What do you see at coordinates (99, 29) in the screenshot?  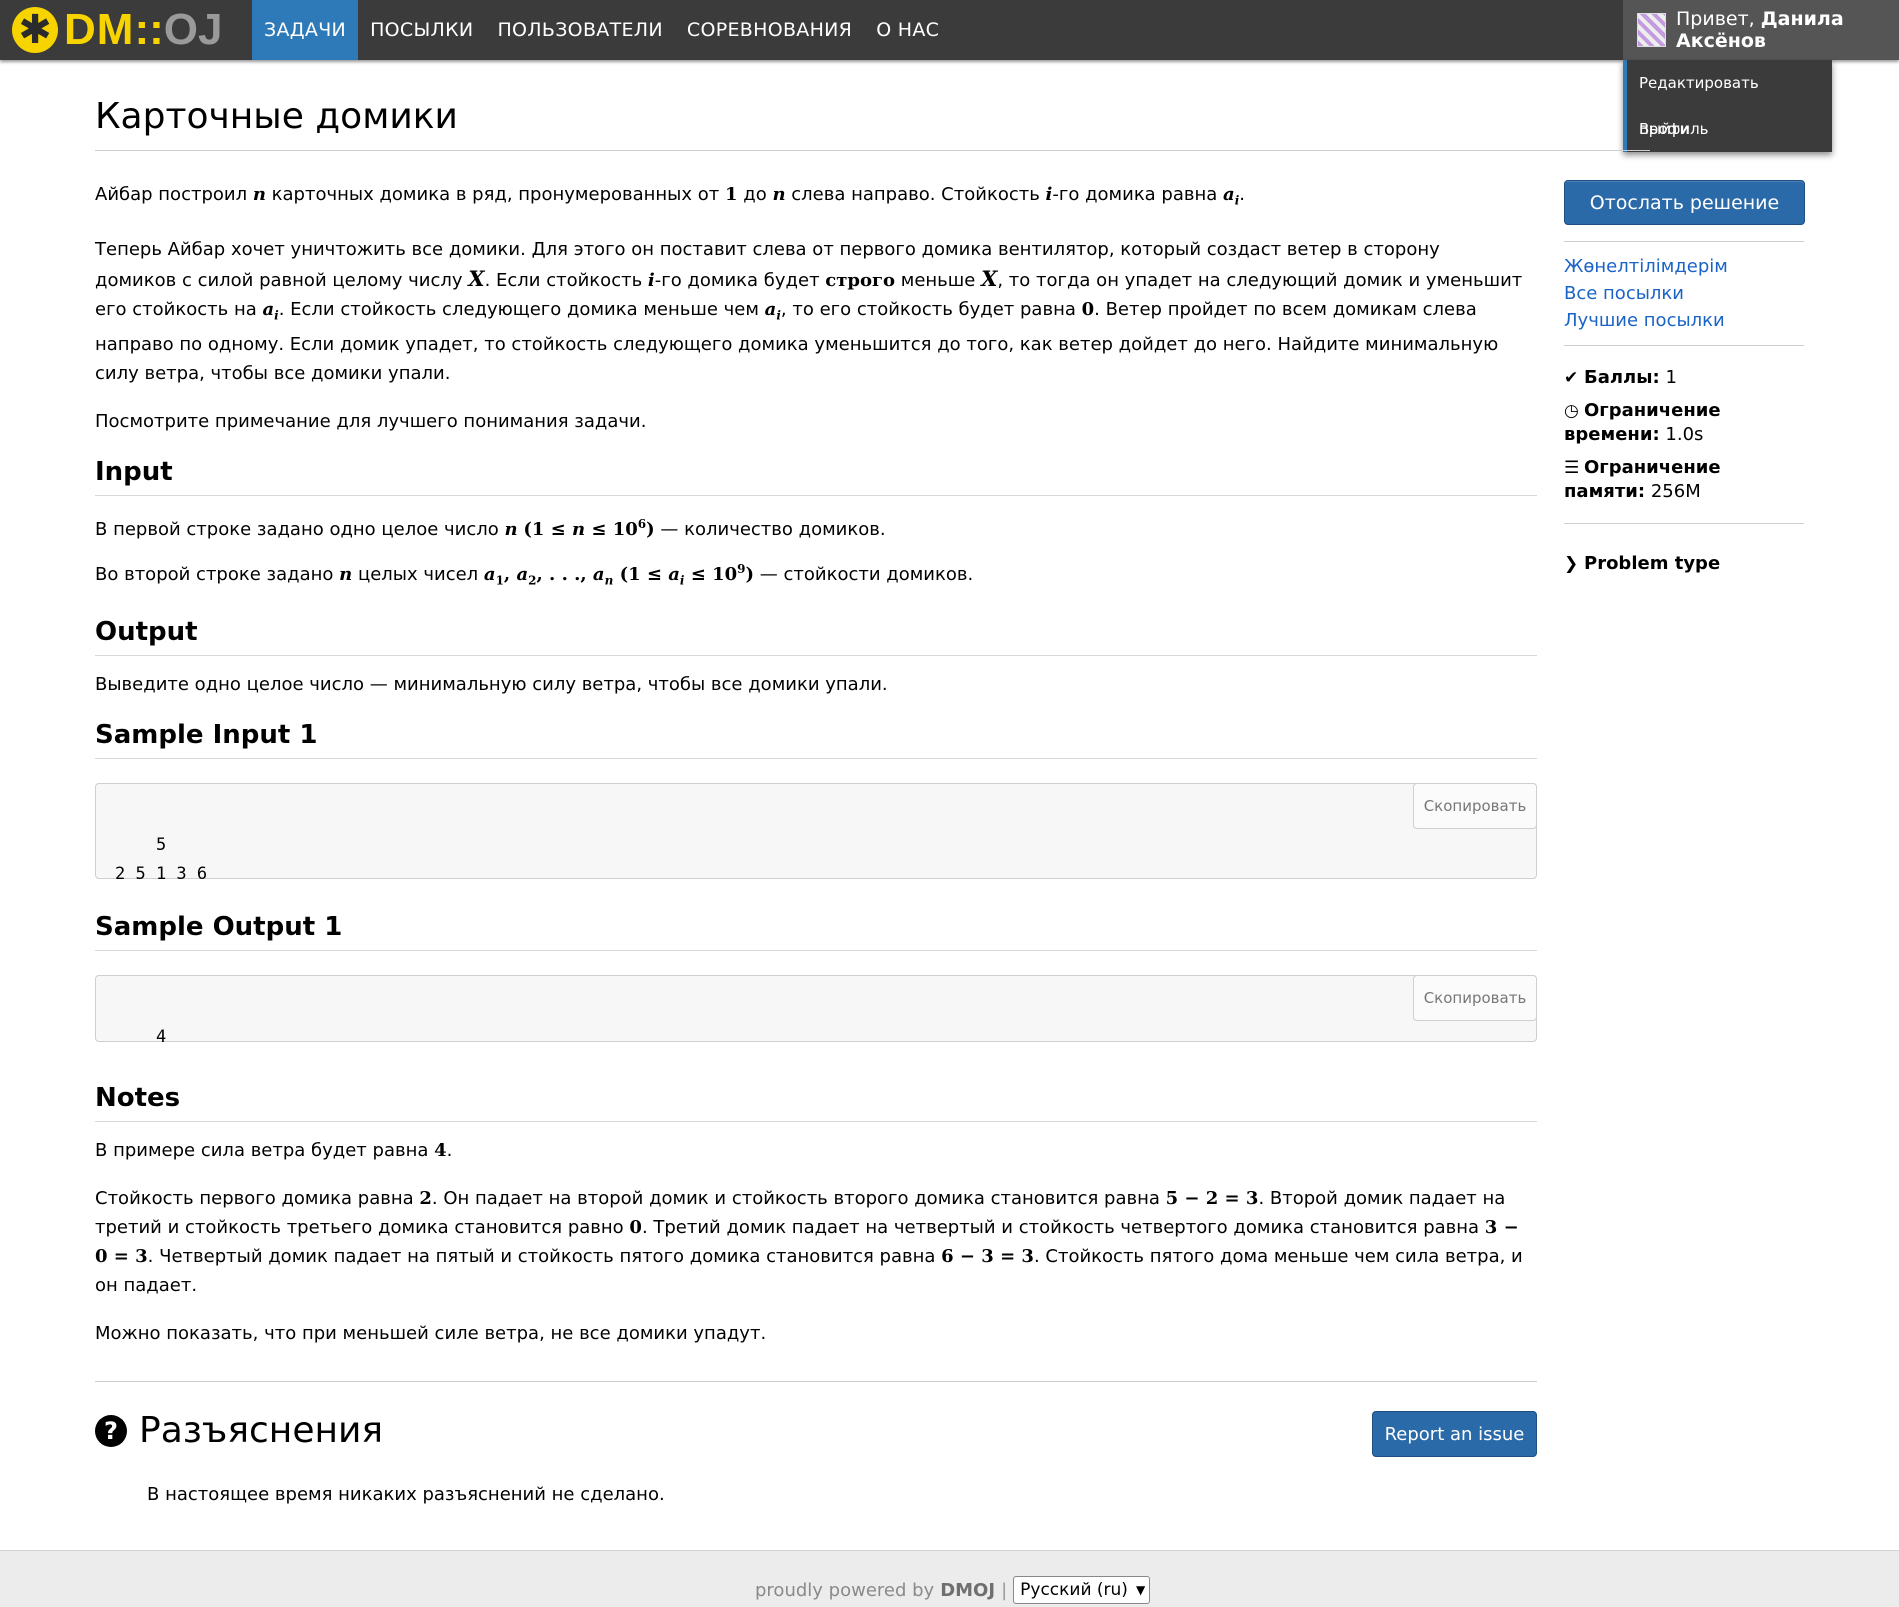 I see `logo-dm: DM` at bounding box center [99, 29].